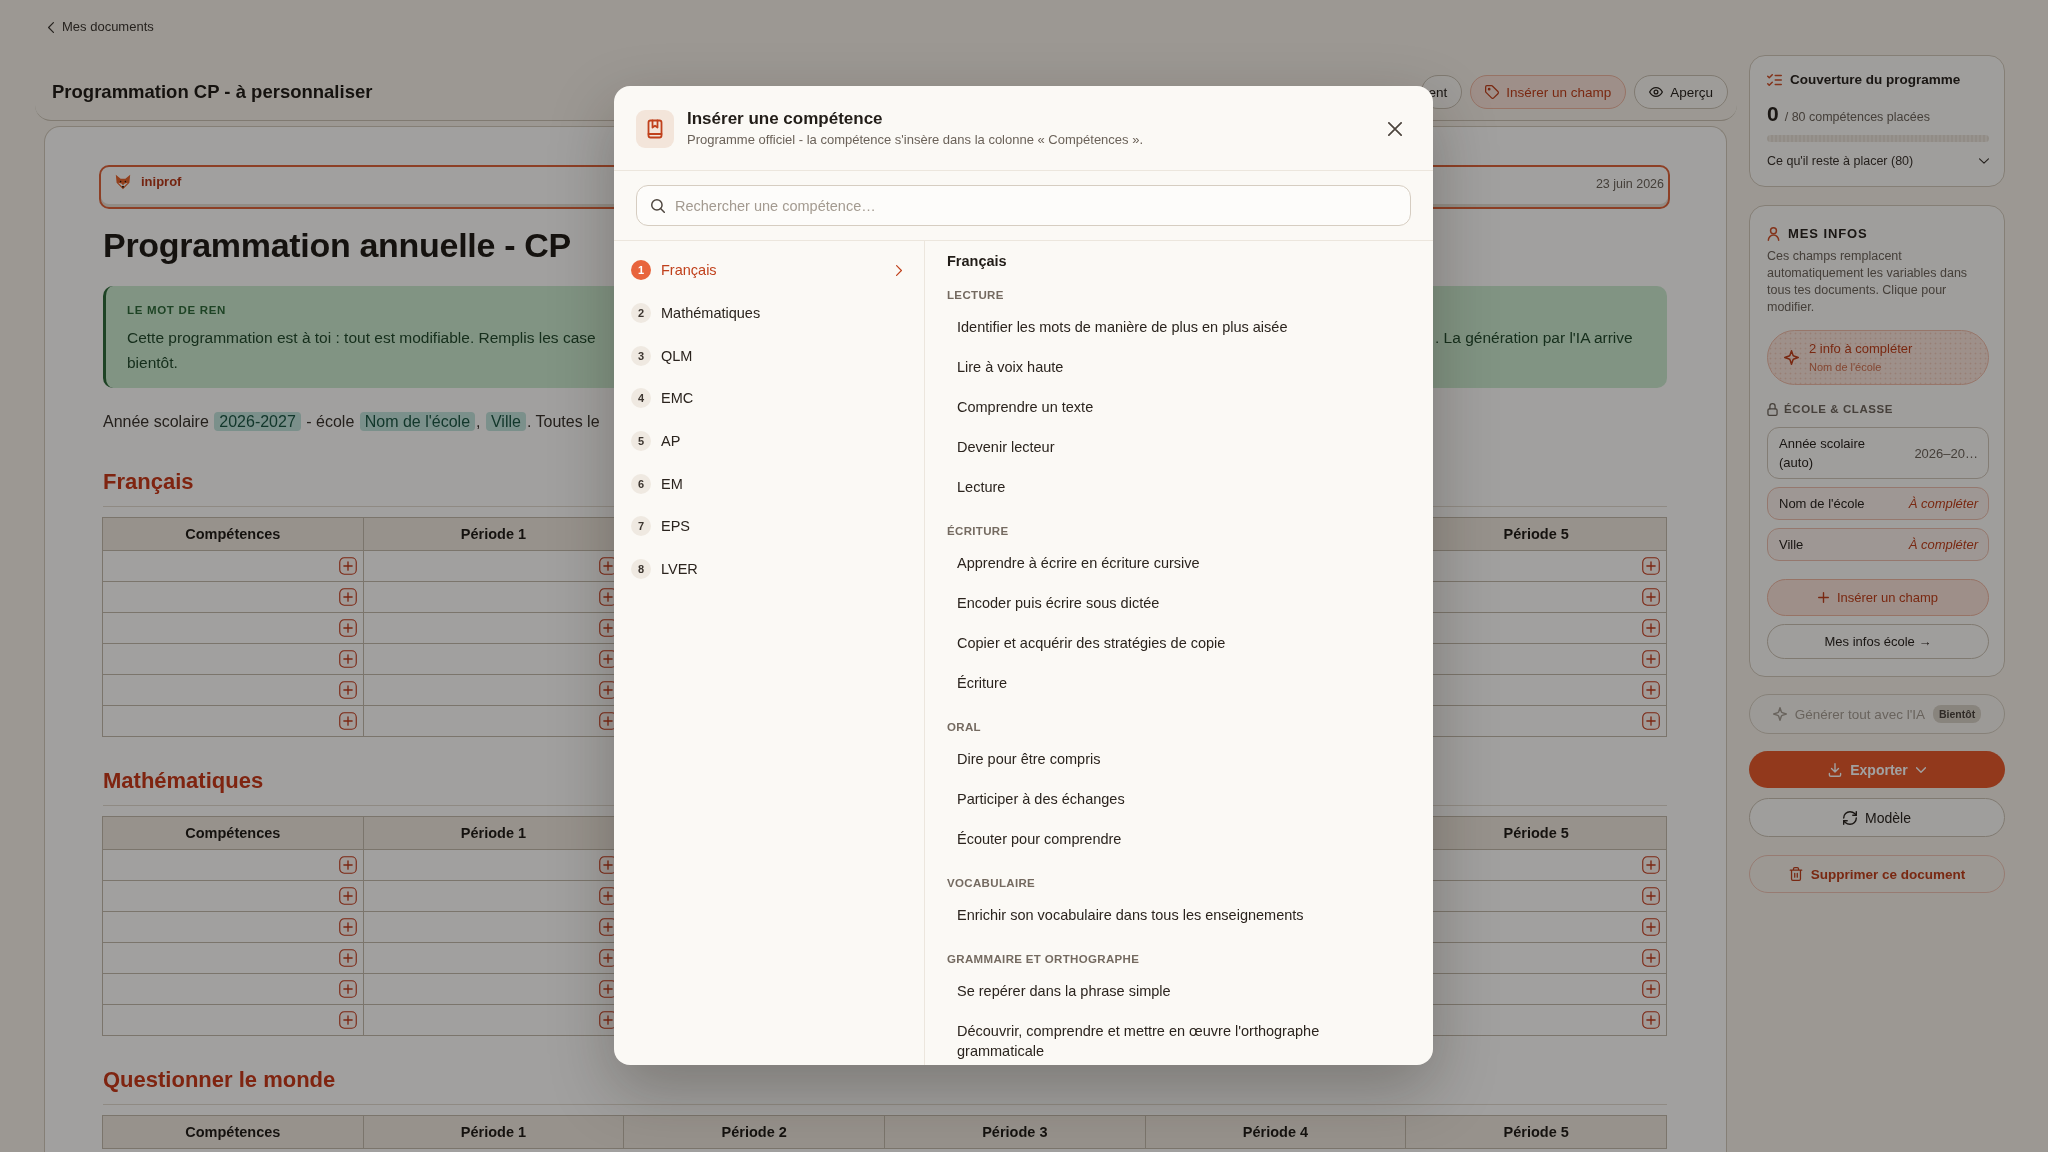  What do you see at coordinates (1122, 327) in the screenshot?
I see `skill-item: Identifier les mots de manière de plus en plus aisée` at bounding box center [1122, 327].